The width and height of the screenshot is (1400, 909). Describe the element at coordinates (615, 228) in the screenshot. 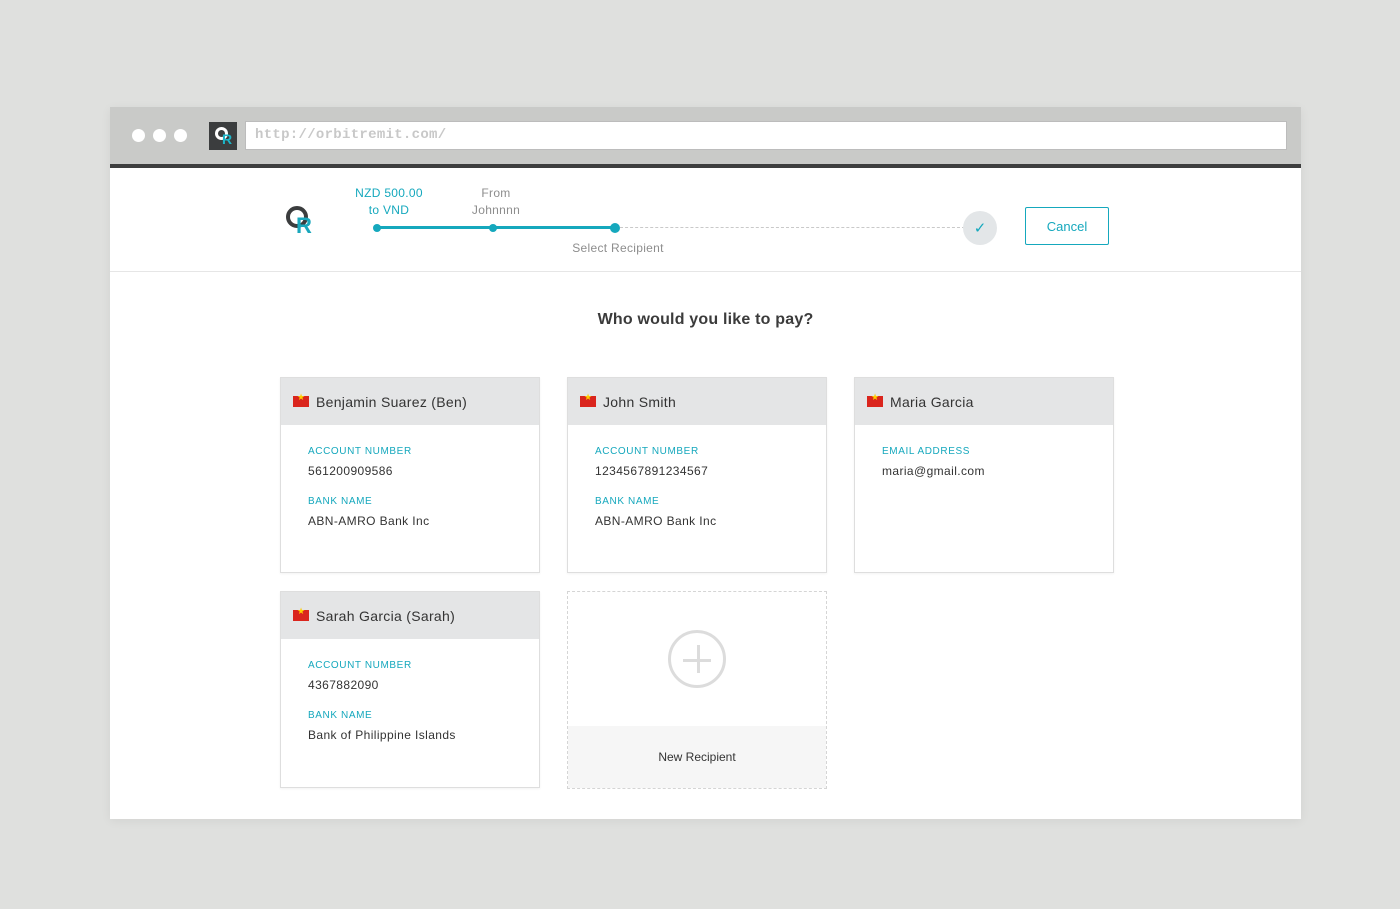

I see `step-dot-recipient` at that location.